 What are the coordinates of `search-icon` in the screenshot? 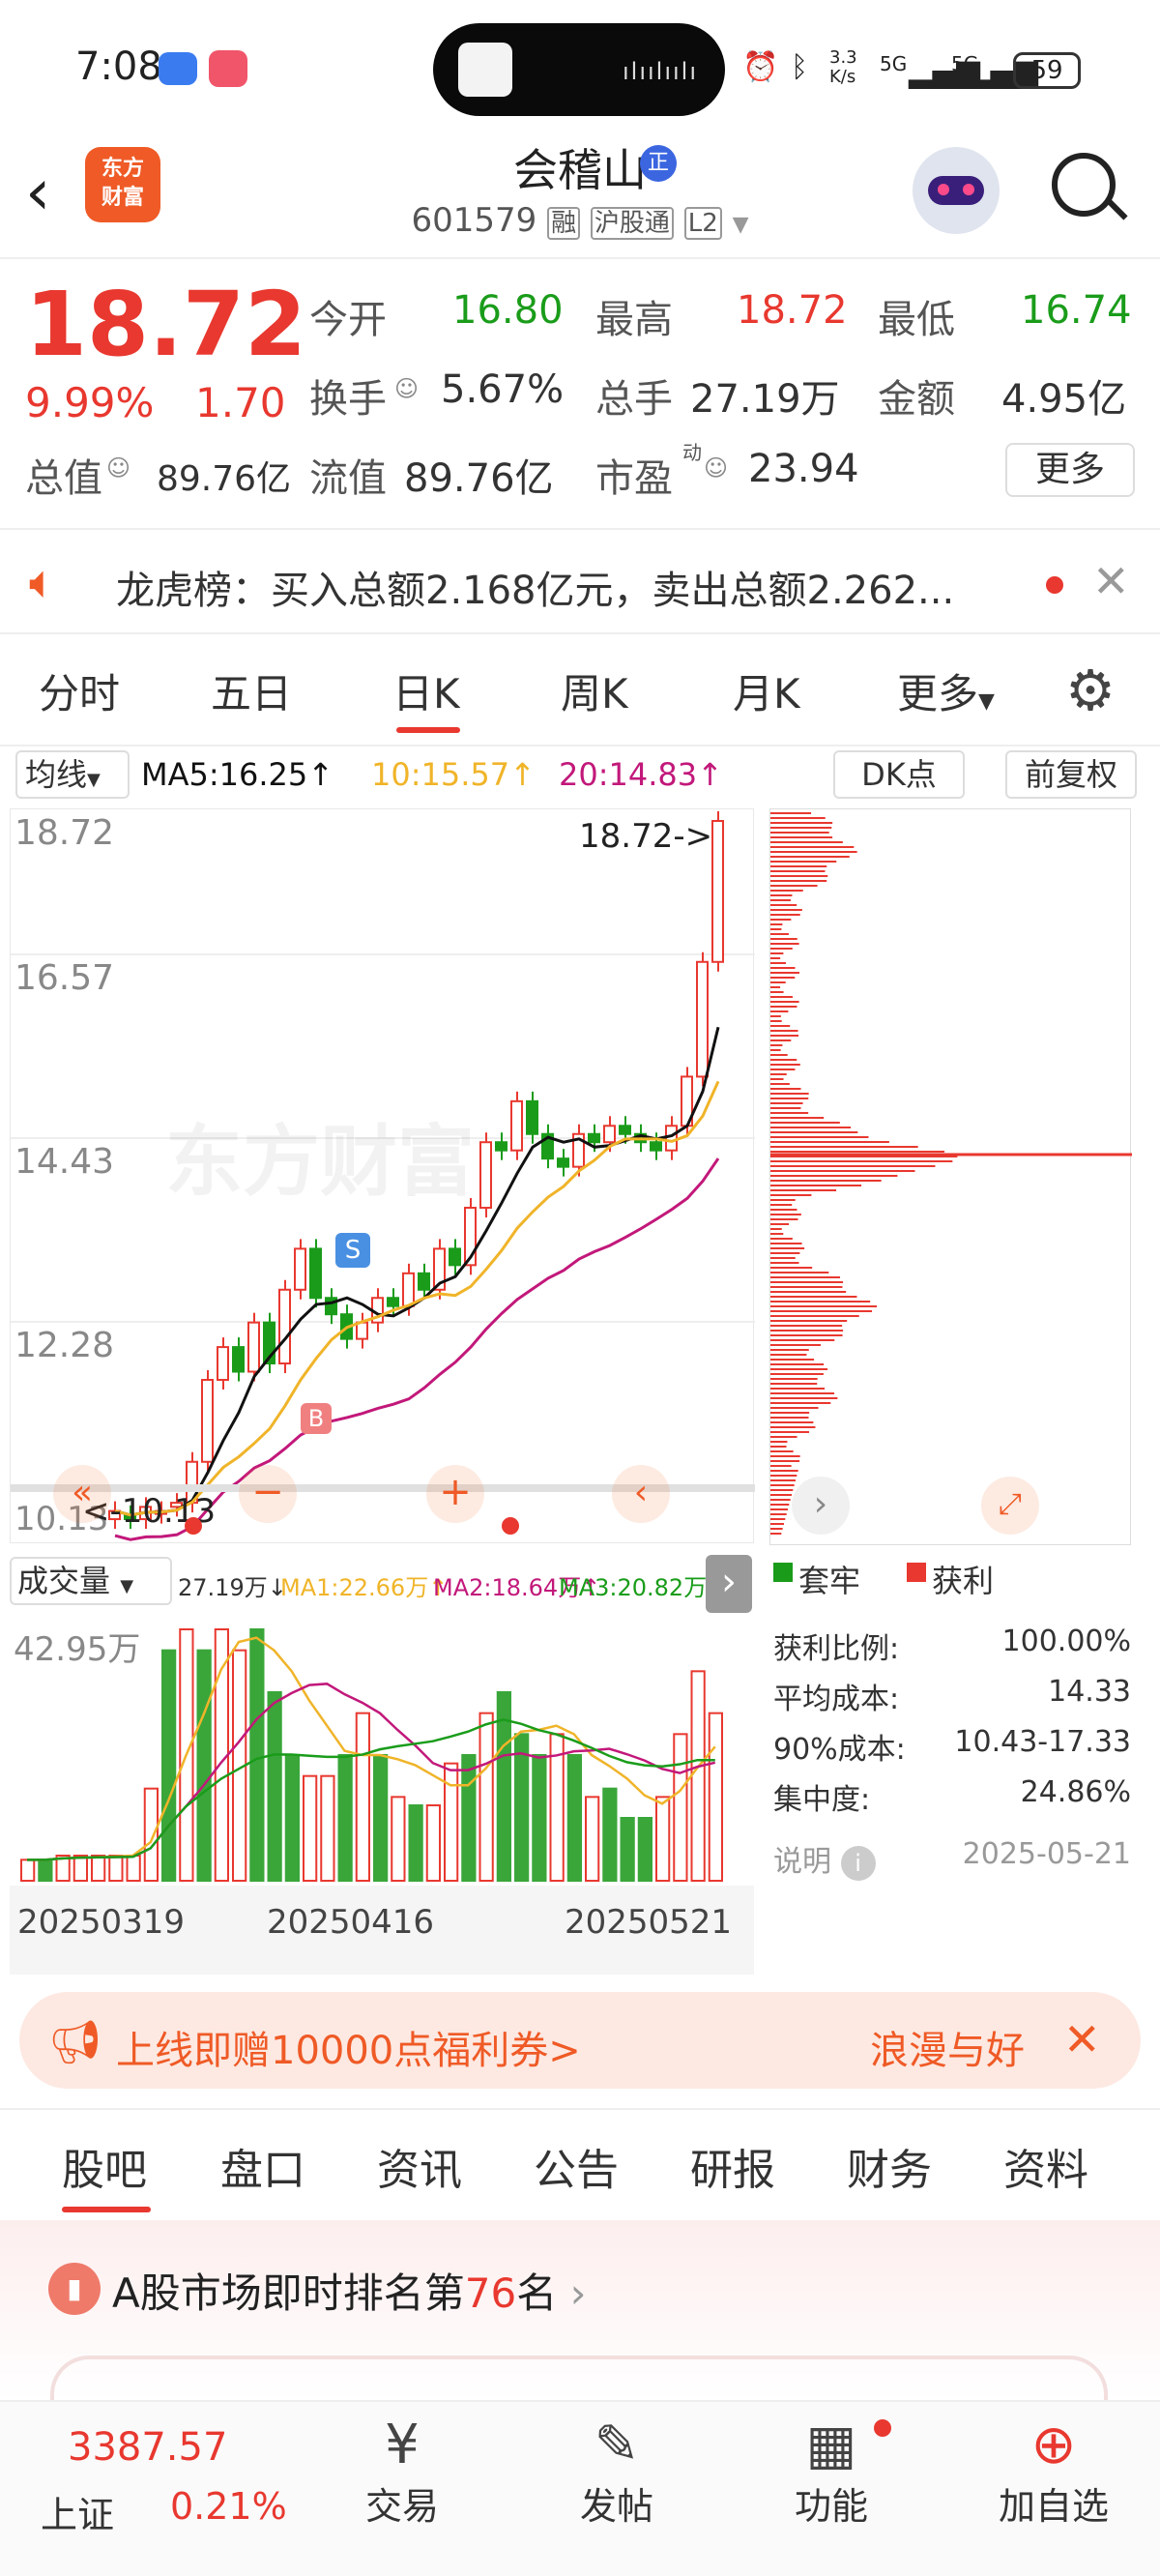 It's located at (1084, 185).